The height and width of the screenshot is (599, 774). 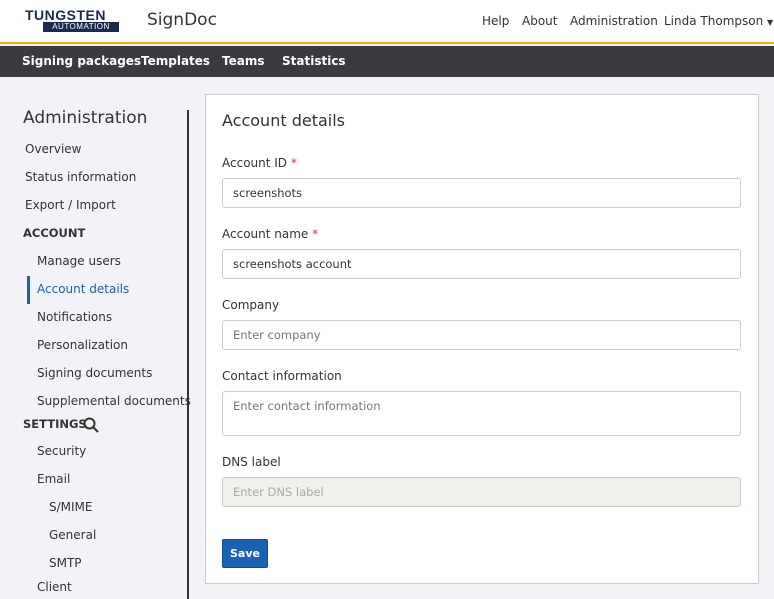 I want to click on sidebar-header-account: ACCOUNT, so click(x=54, y=233).